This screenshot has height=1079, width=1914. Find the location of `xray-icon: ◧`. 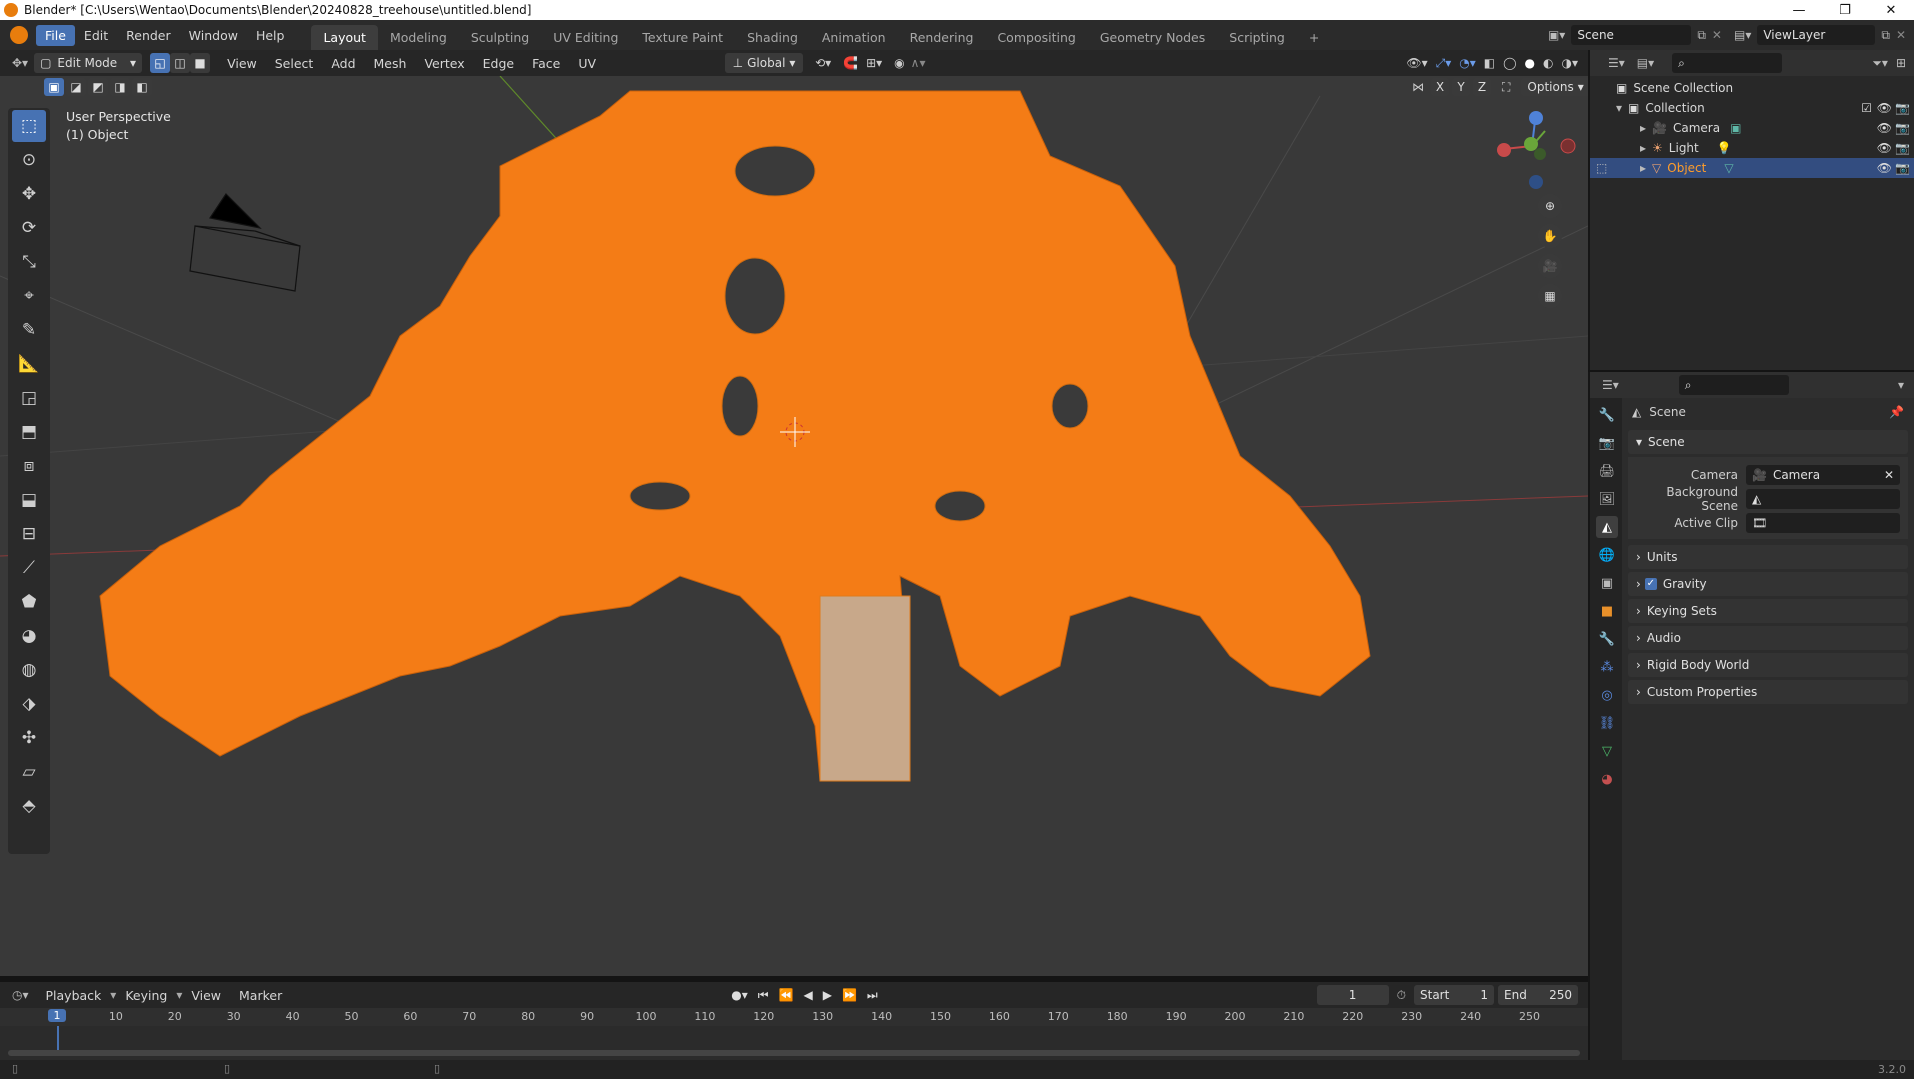

xray-icon: ◧ is located at coordinates (1489, 63).